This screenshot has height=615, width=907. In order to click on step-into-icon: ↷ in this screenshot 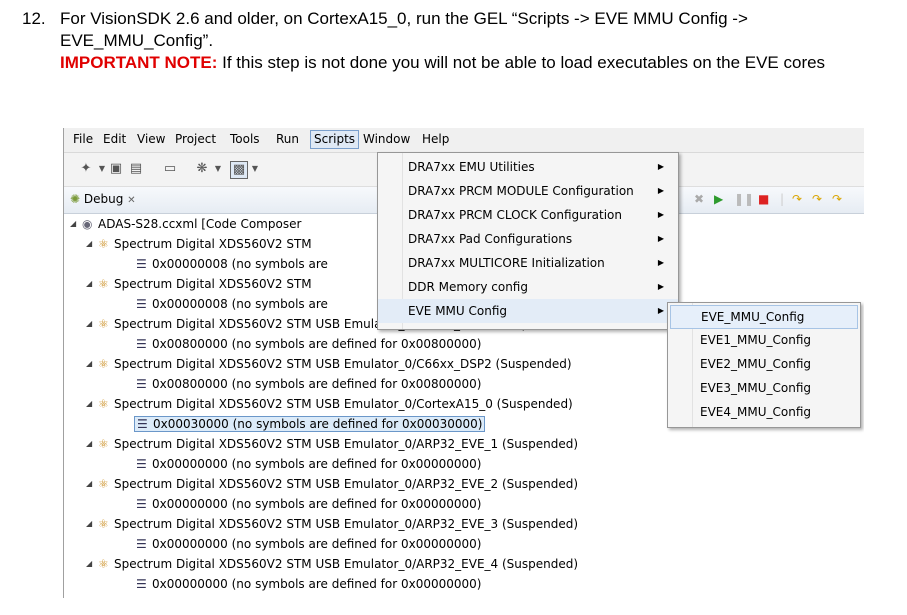, I will do `click(797, 199)`.